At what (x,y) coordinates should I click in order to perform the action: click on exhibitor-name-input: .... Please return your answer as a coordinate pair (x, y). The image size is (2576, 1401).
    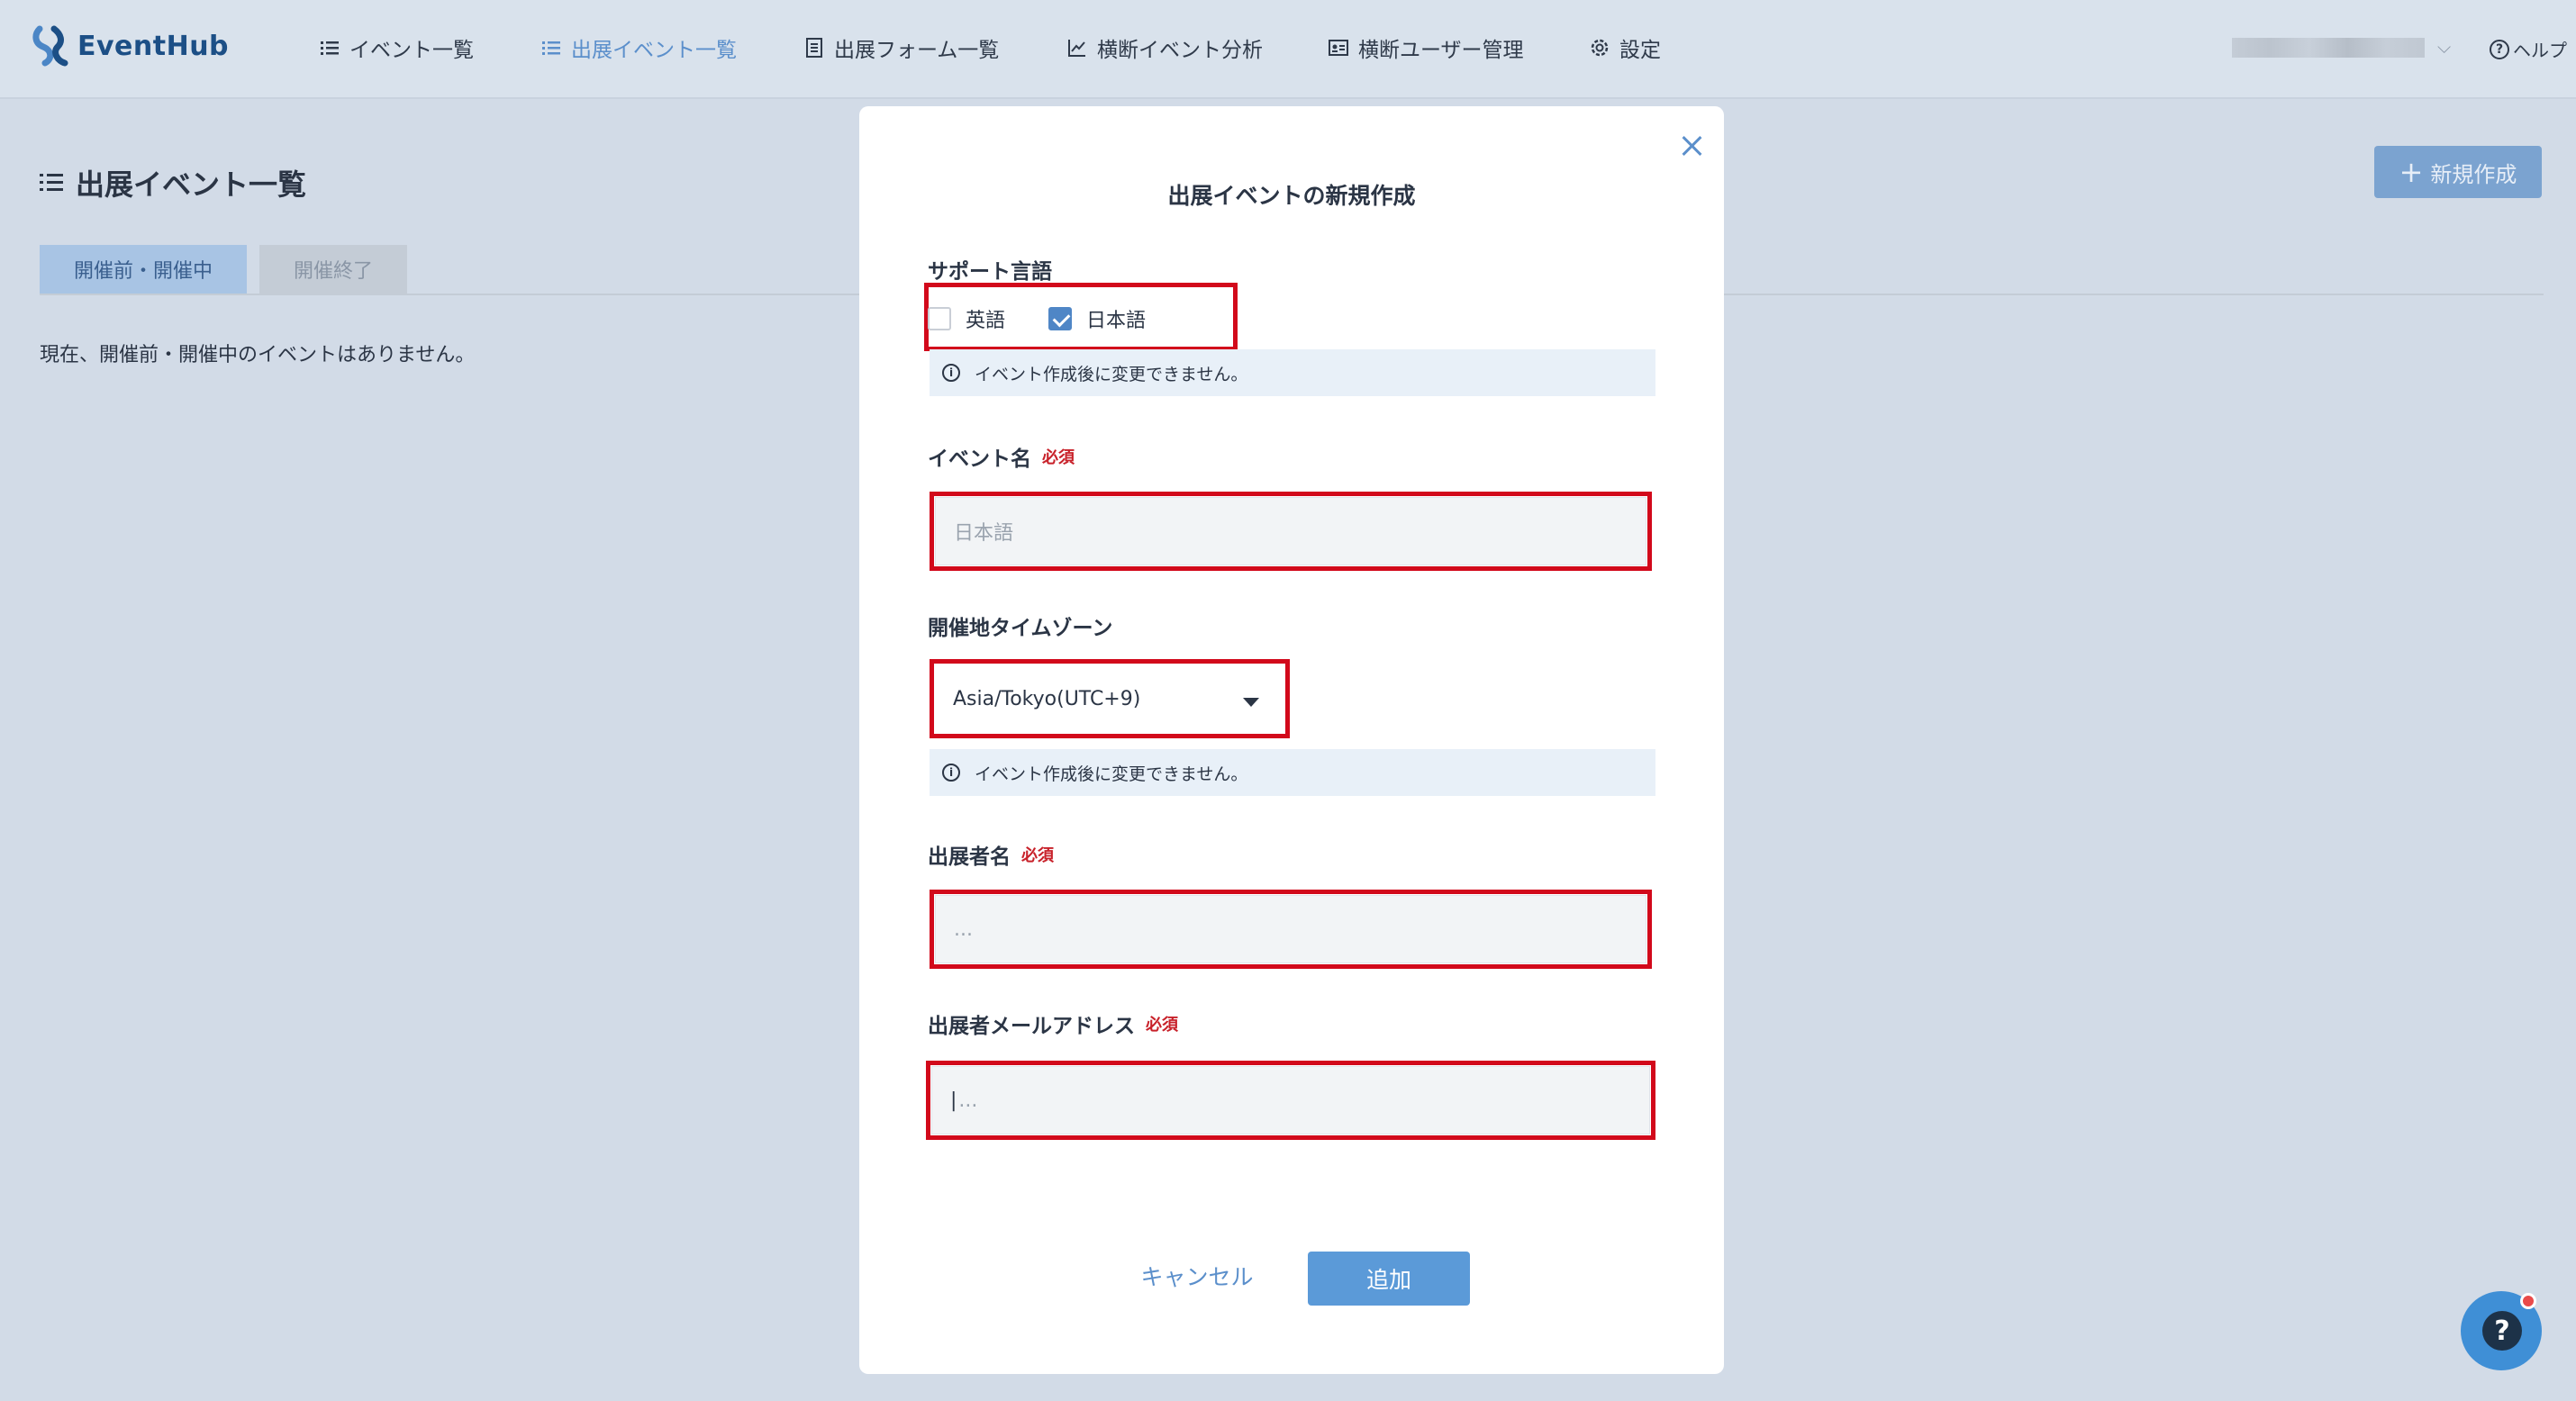
    Looking at the image, I should click on (1290, 929).